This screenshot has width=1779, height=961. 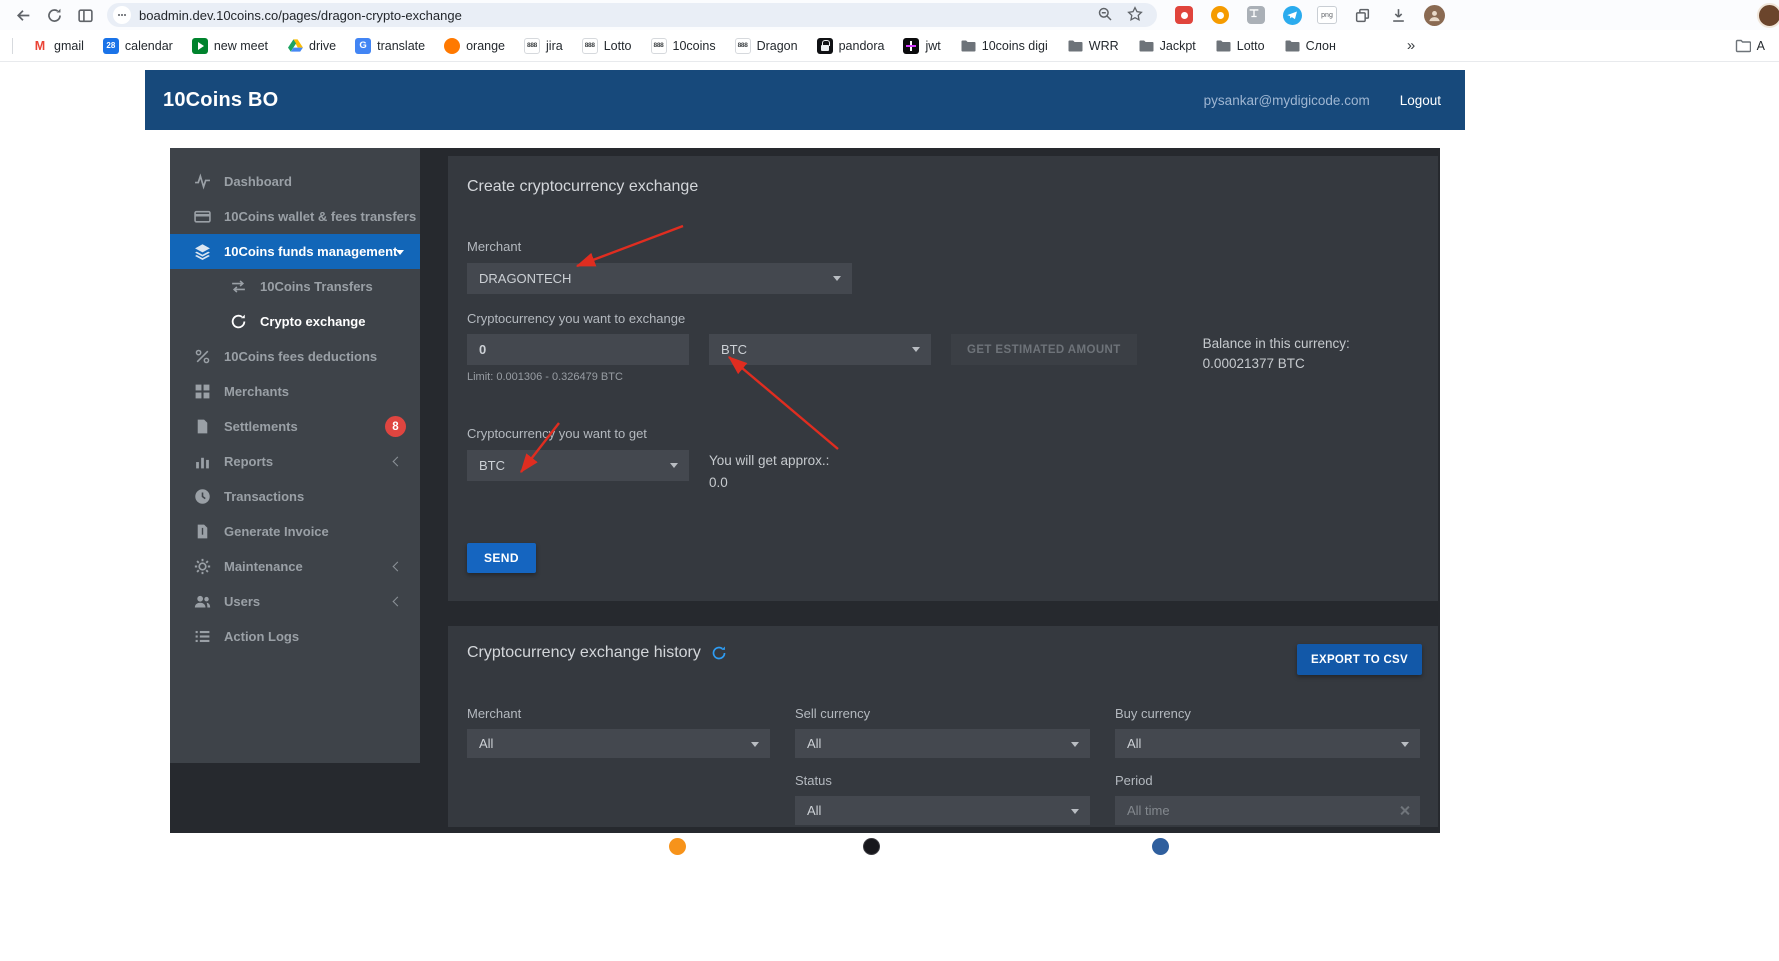 What do you see at coordinates (474, 45) in the screenshot?
I see `bookmark-orange: orange` at bounding box center [474, 45].